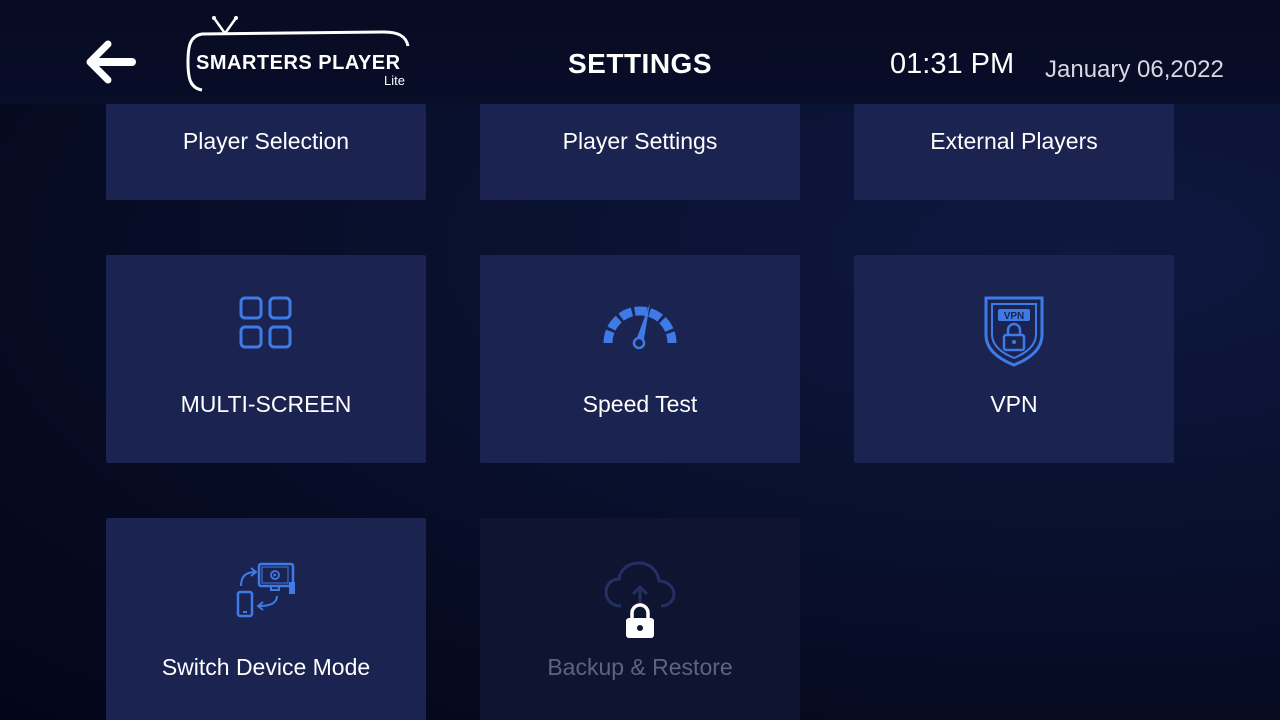 This screenshot has height=720, width=1280. What do you see at coordinates (1014, 141) in the screenshot?
I see `tile-label: External Players` at bounding box center [1014, 141].